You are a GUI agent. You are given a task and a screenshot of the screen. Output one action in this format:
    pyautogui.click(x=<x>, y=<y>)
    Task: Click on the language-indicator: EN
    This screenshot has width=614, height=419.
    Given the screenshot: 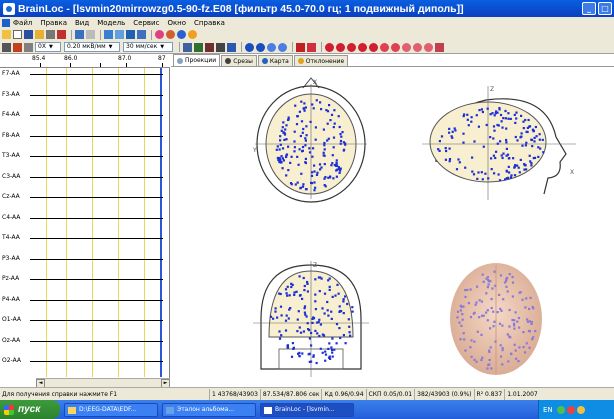 What is the action you would take?
    pyautogui.click(x=548, y=410)
    